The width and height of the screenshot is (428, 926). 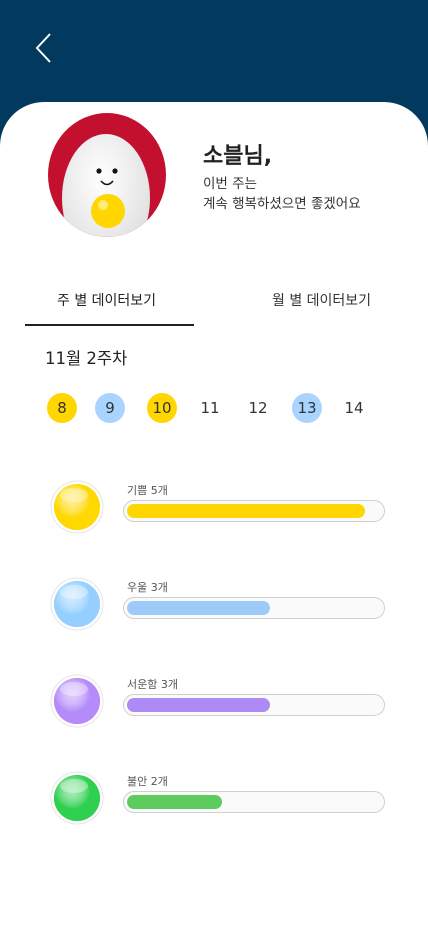 I want to click on profile-message-line1: 이번 주는, so click(x=230, y=184).